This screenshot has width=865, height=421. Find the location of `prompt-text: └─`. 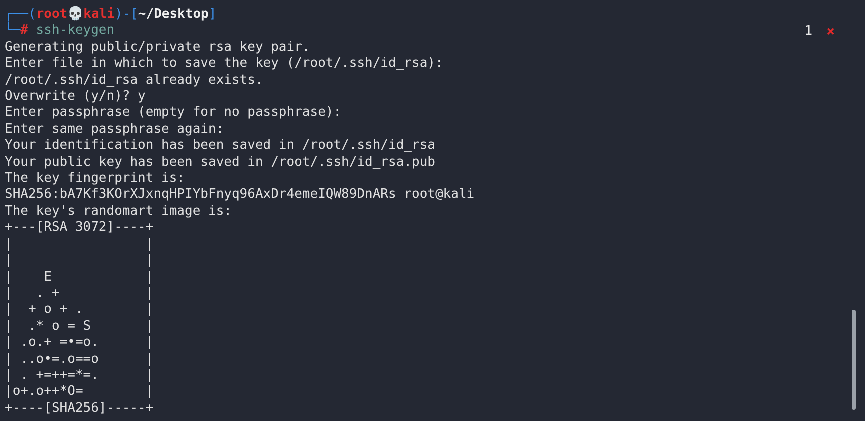

prompt-text: └─ is located at coordinates (13, 31).